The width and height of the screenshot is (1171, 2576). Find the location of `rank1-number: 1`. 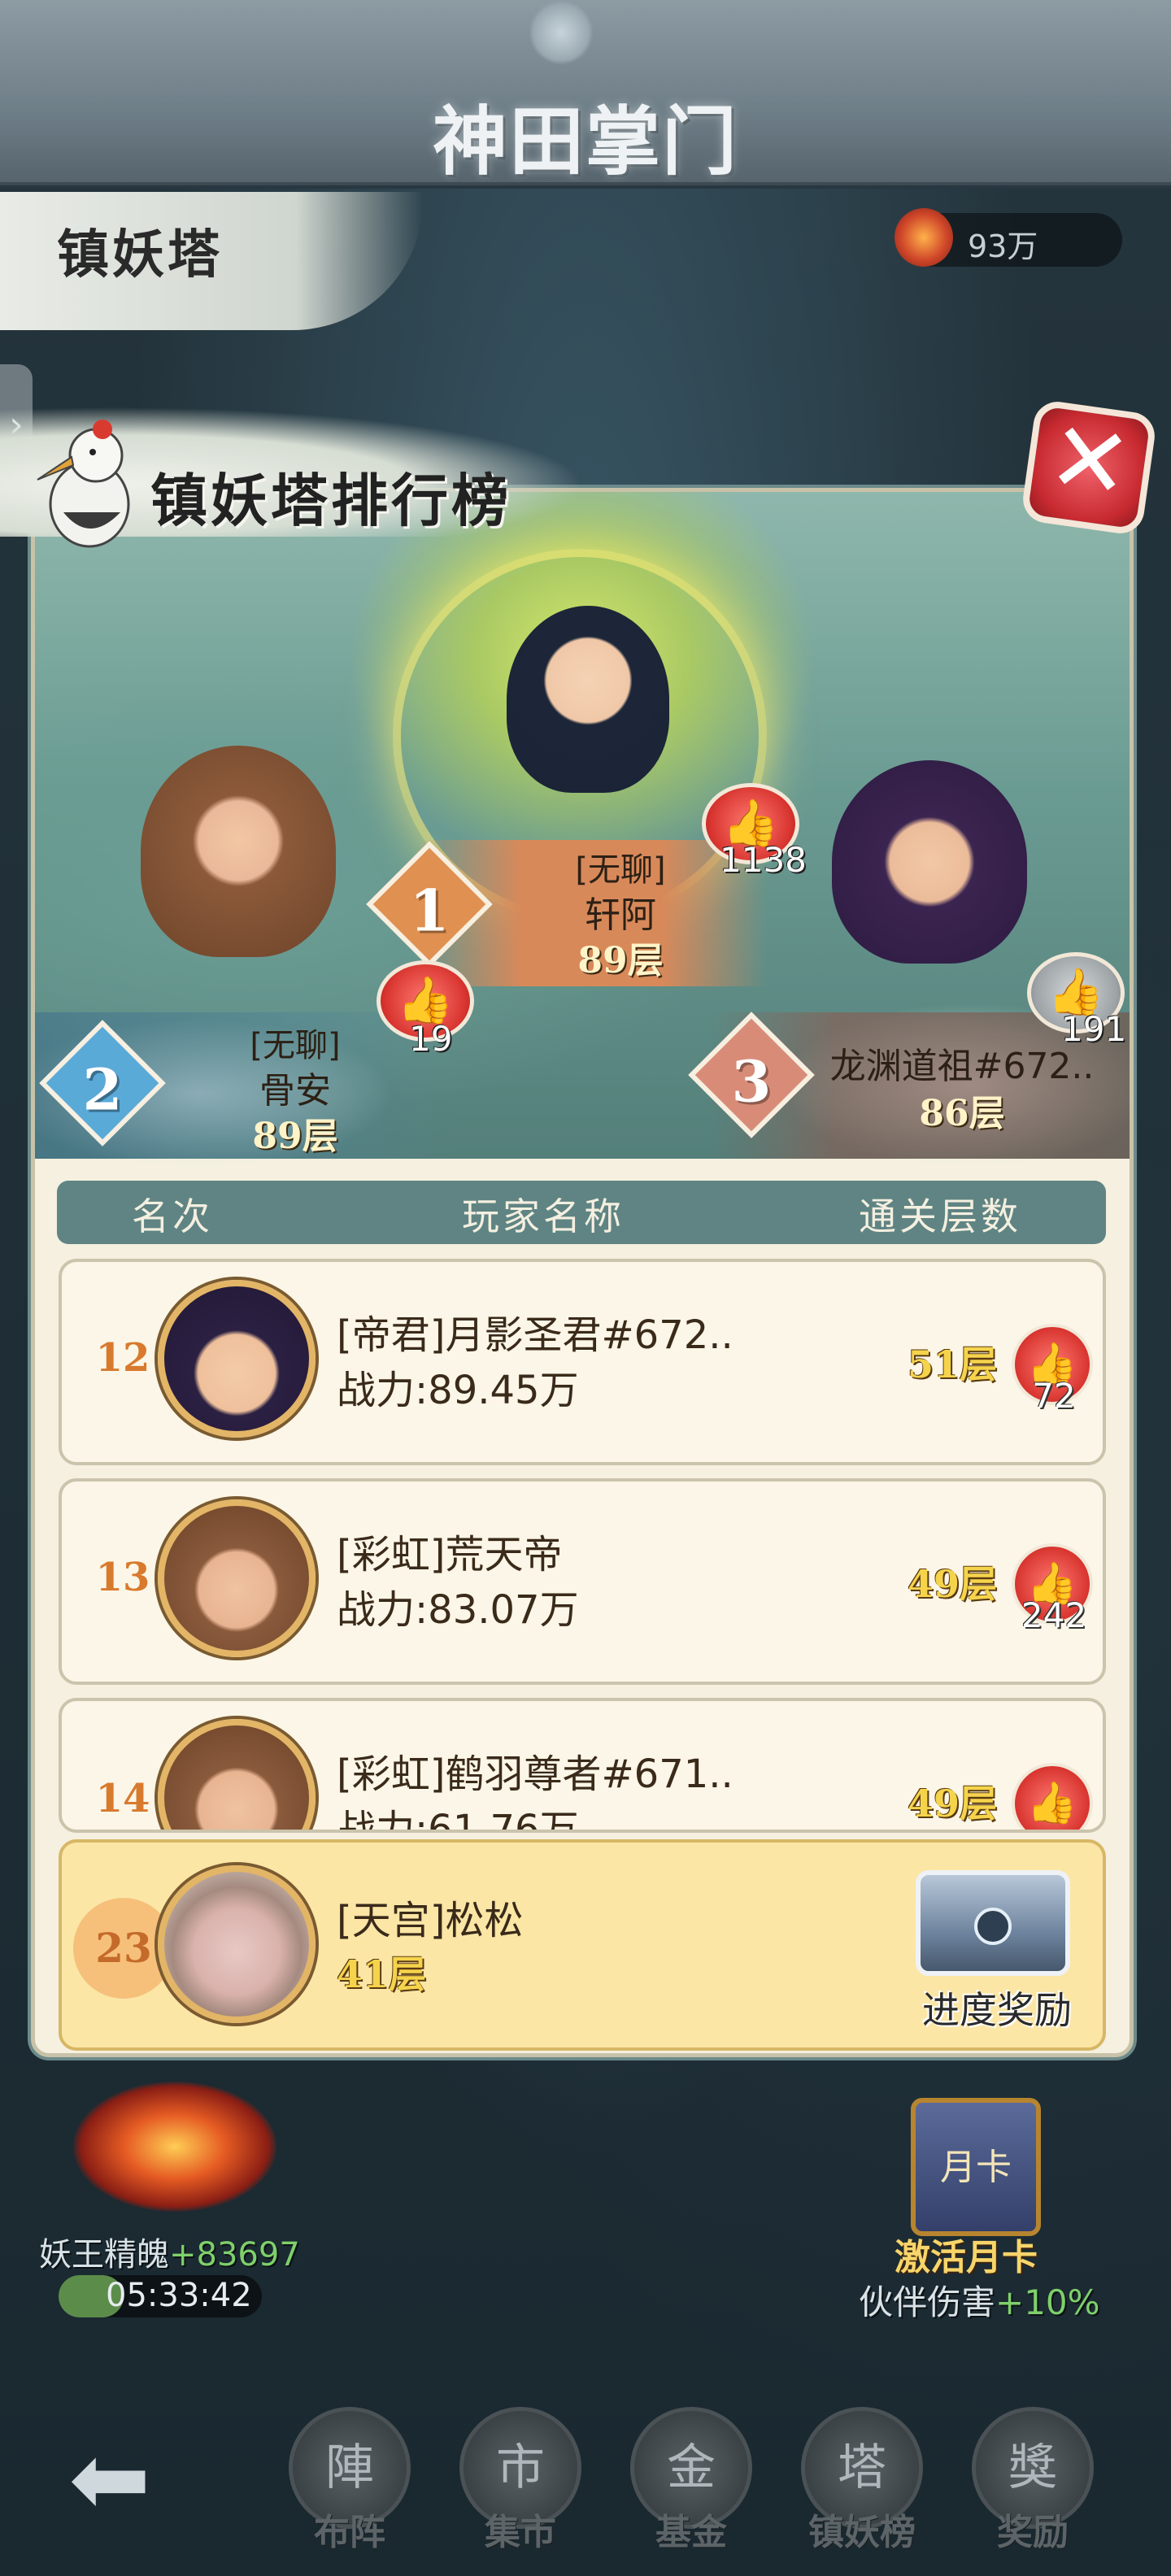

rank1-number: 1 is located at coordinates (429, 911).